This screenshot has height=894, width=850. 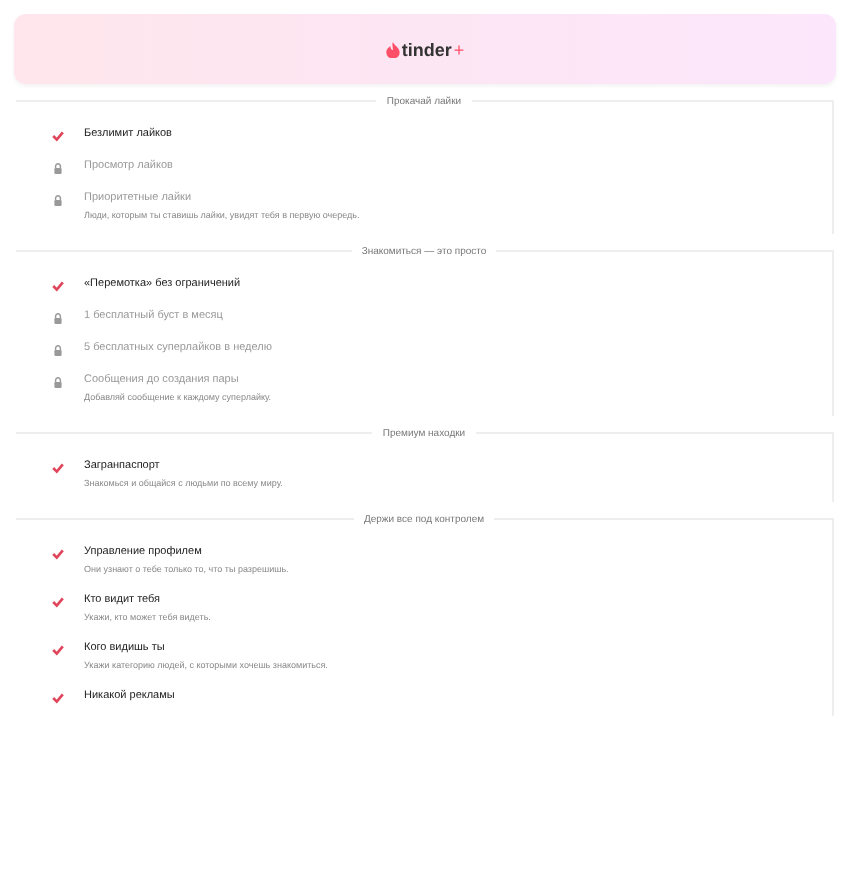 I want to click on logo-text: tinder, so click(x=426, y=49).